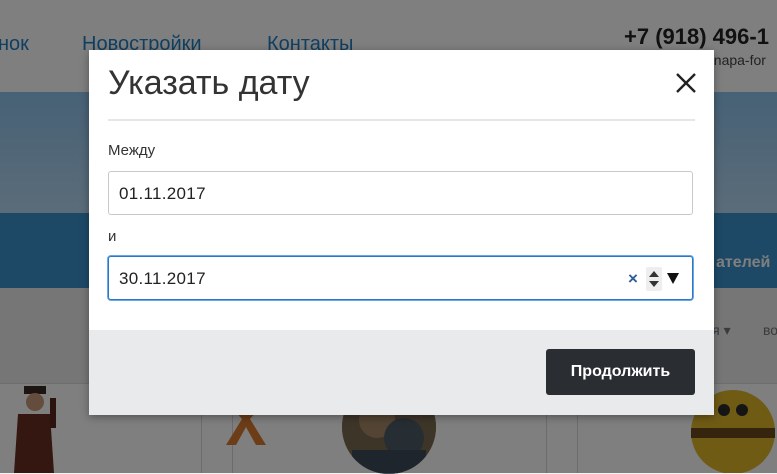 This screenshot has width=777, height=474. Describe the element at coordinates (633, 278) in the screenshot. I see `clear-date-icon: ×` at that location.